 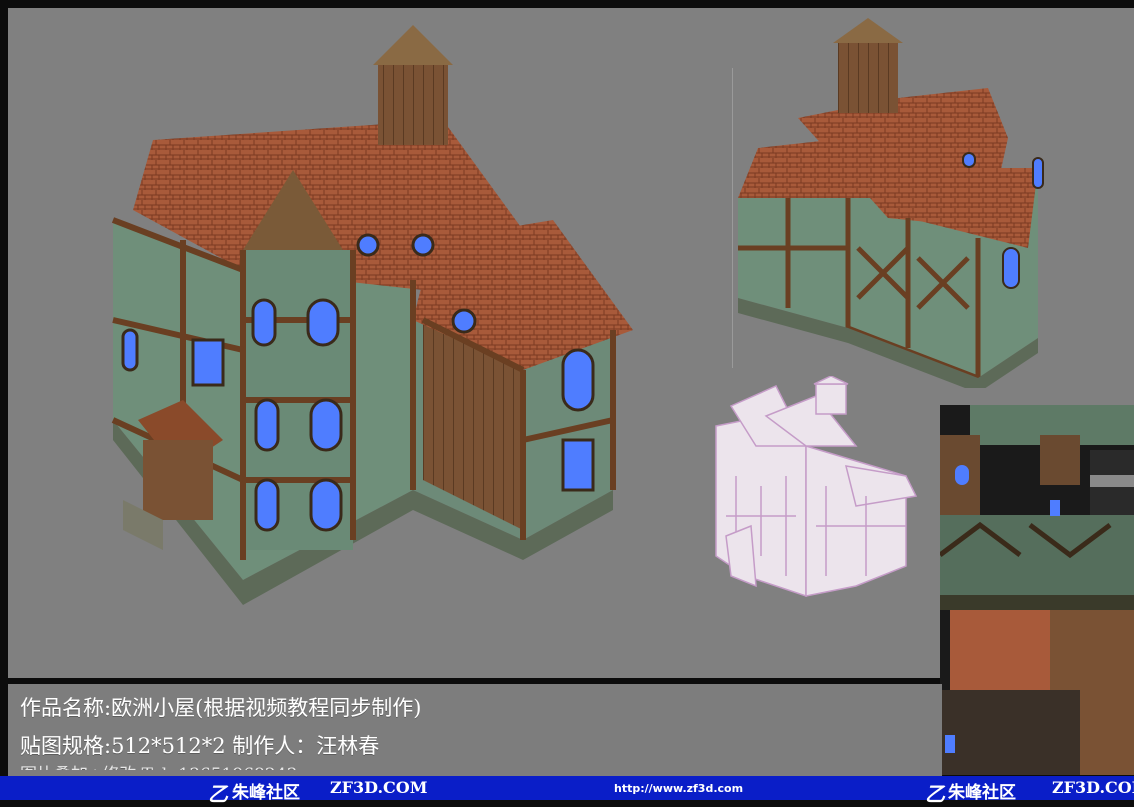 What do you see at coordinates (813, 488) in the screenshot?
I see `house-render-wireframe` at bounding box center [813, 488].